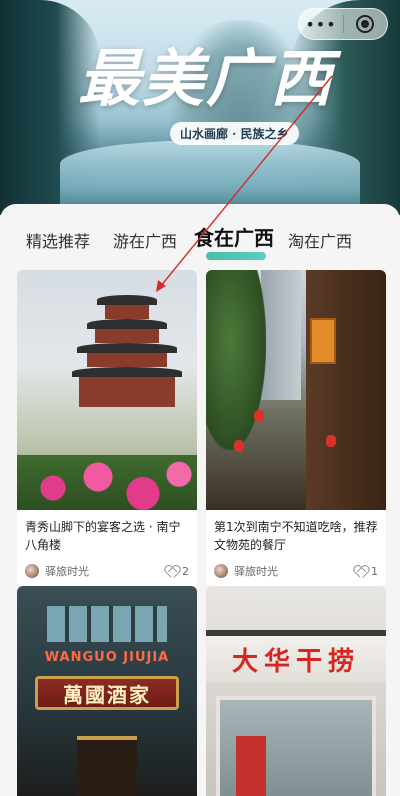 The width and height of the screenshot is (400, 796). I want to click on hero-title: 最美广西, so click(206, 78).